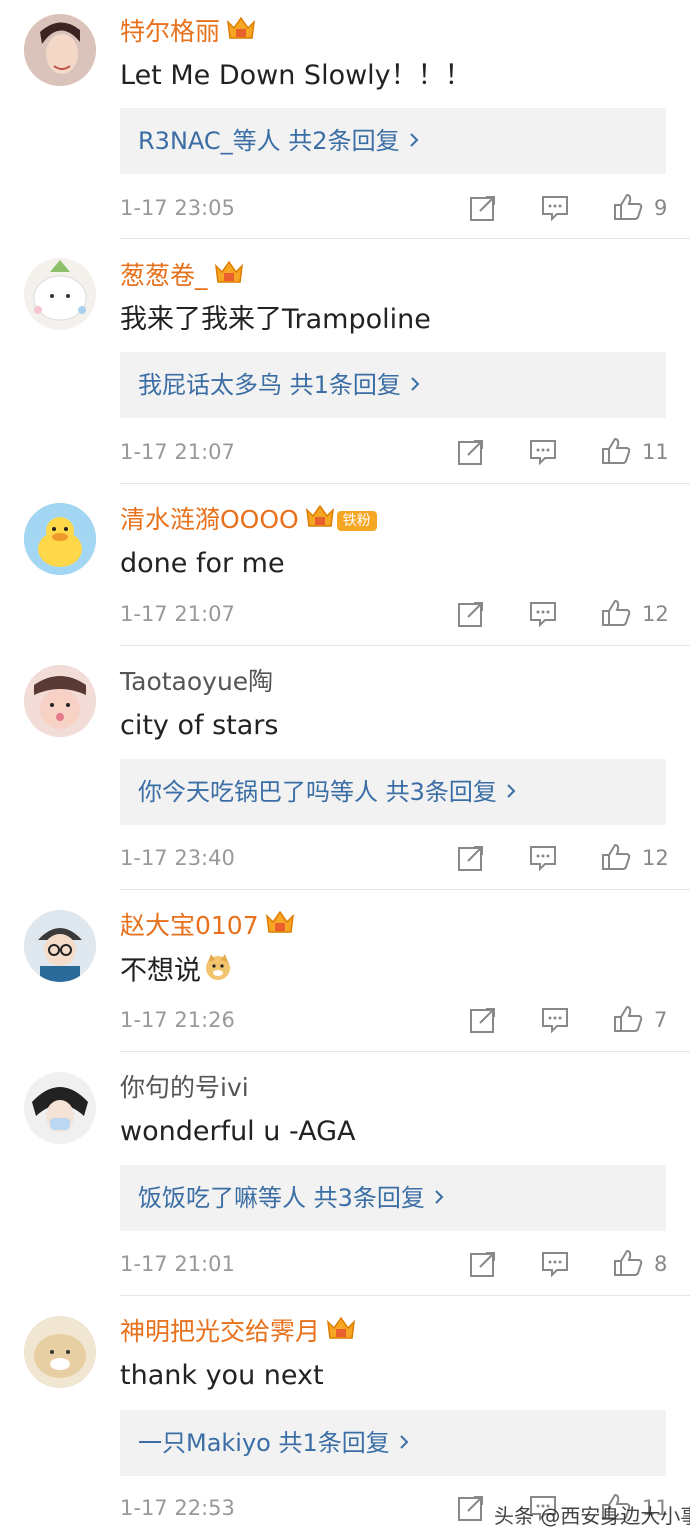  What do you see at coordinates (202, 563) in the screenshot?
I see `comment-text: done for me` at bounding box center [202, 563].